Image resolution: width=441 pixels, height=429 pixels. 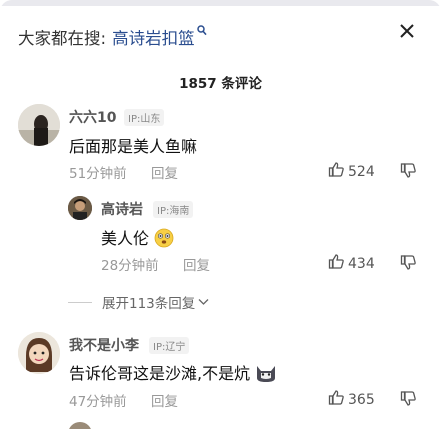 I want to click on like-button: 365, so click(x=351, y=399).